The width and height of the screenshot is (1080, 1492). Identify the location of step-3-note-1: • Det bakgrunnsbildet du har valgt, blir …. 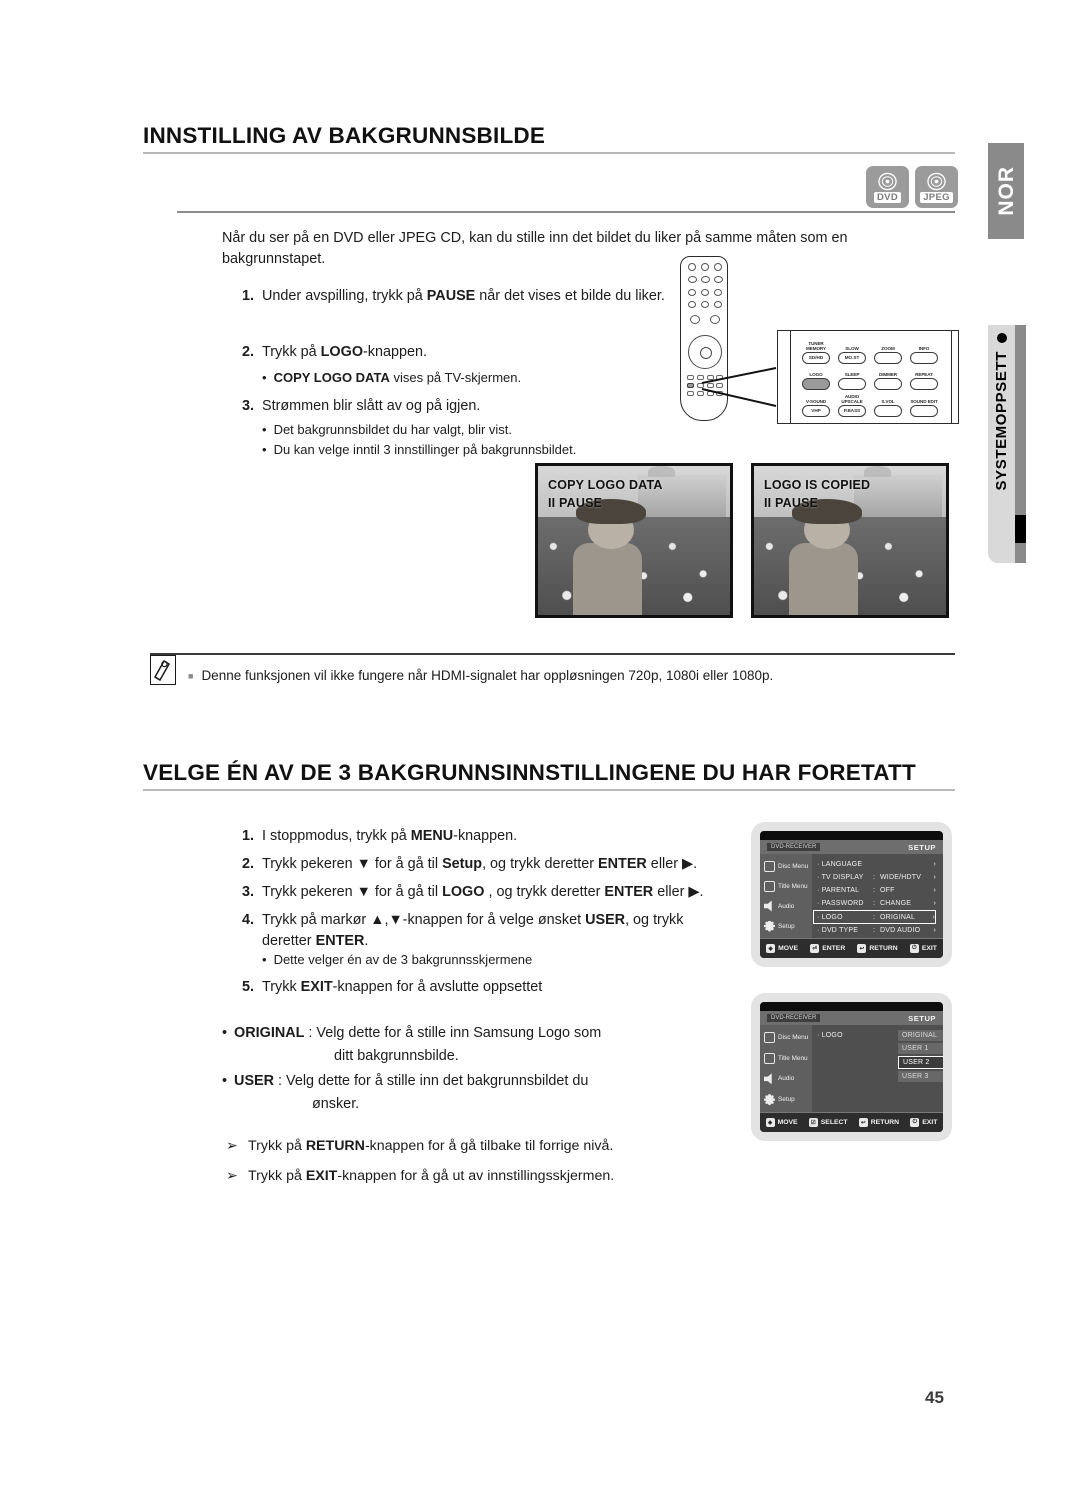
(482, 429).